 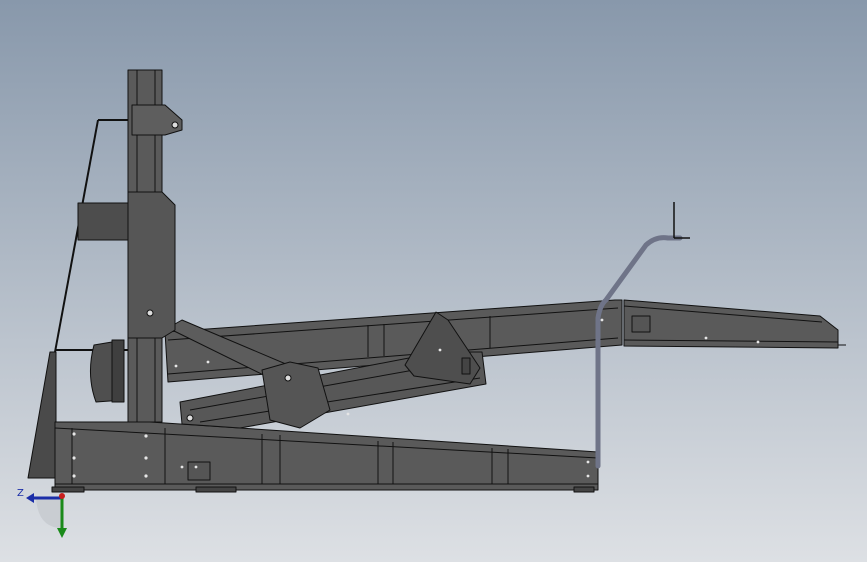 I want to click on triad-shadow, so click(x=49, y=513).